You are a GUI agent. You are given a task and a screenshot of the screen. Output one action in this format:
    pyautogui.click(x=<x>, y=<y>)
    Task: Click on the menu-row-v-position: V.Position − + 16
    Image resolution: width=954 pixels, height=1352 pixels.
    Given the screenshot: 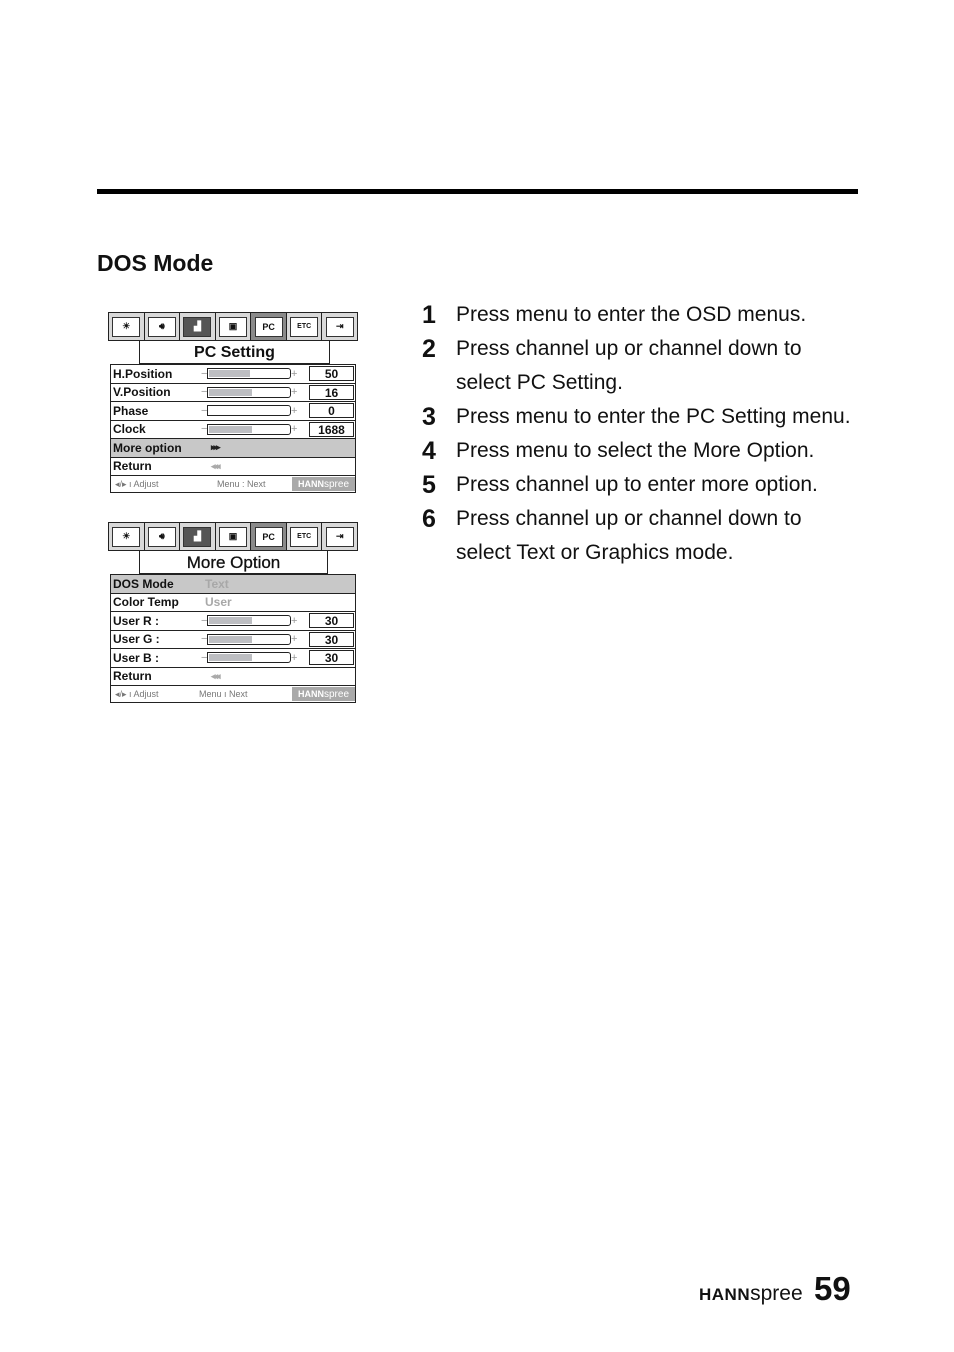 What is the action you would take?
    pyautogui.click(x=233, y=393)
    